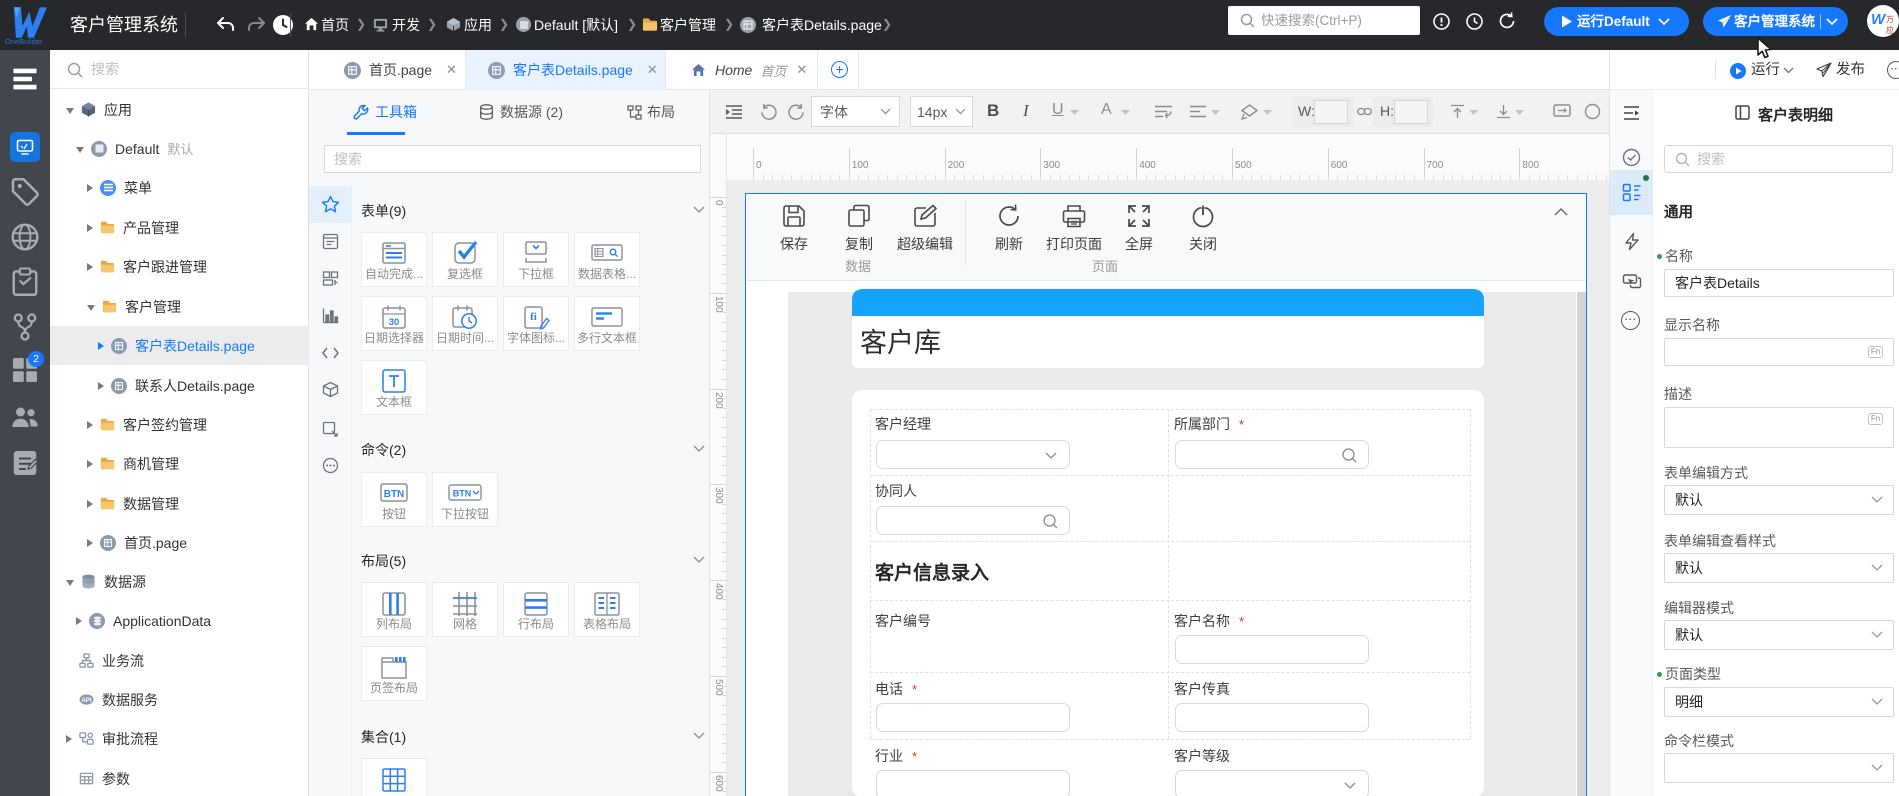 This screenshot has width=1899, height=796. Describe the element at coordinates (86, 700) in the screenshot. I see `svg-text: API` at that location.